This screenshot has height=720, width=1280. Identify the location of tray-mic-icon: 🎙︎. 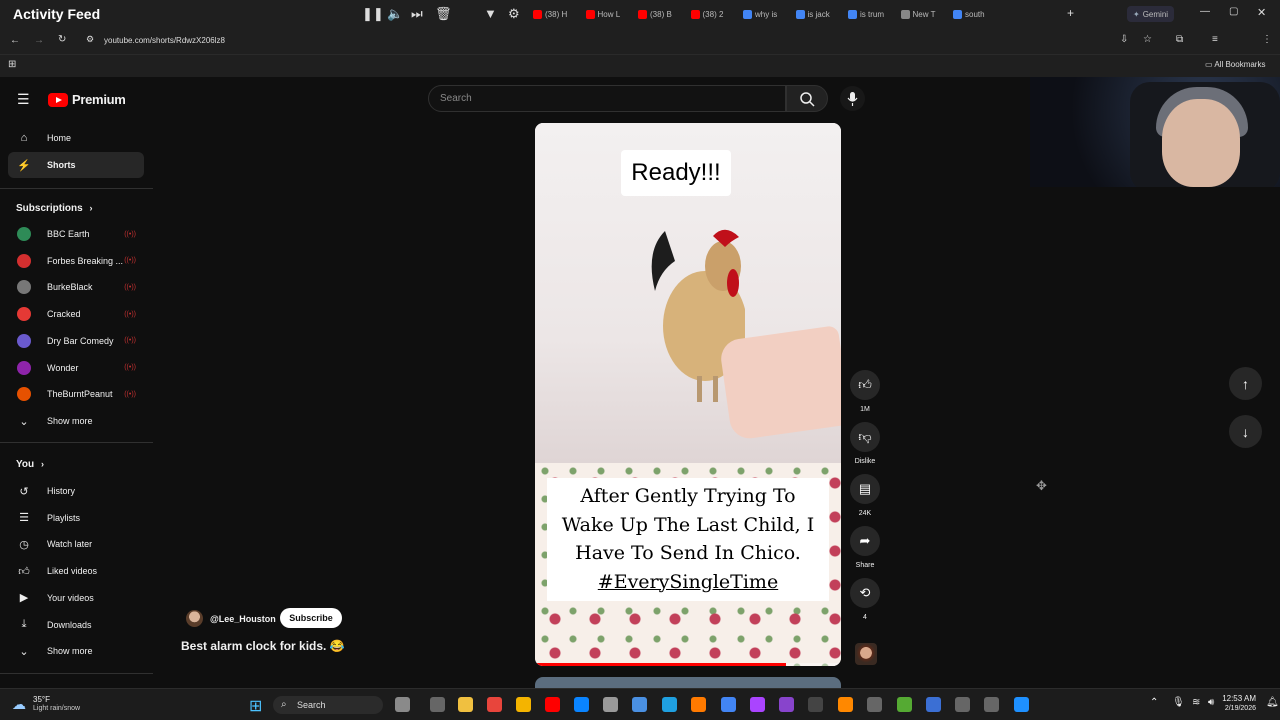
(1178, 702).